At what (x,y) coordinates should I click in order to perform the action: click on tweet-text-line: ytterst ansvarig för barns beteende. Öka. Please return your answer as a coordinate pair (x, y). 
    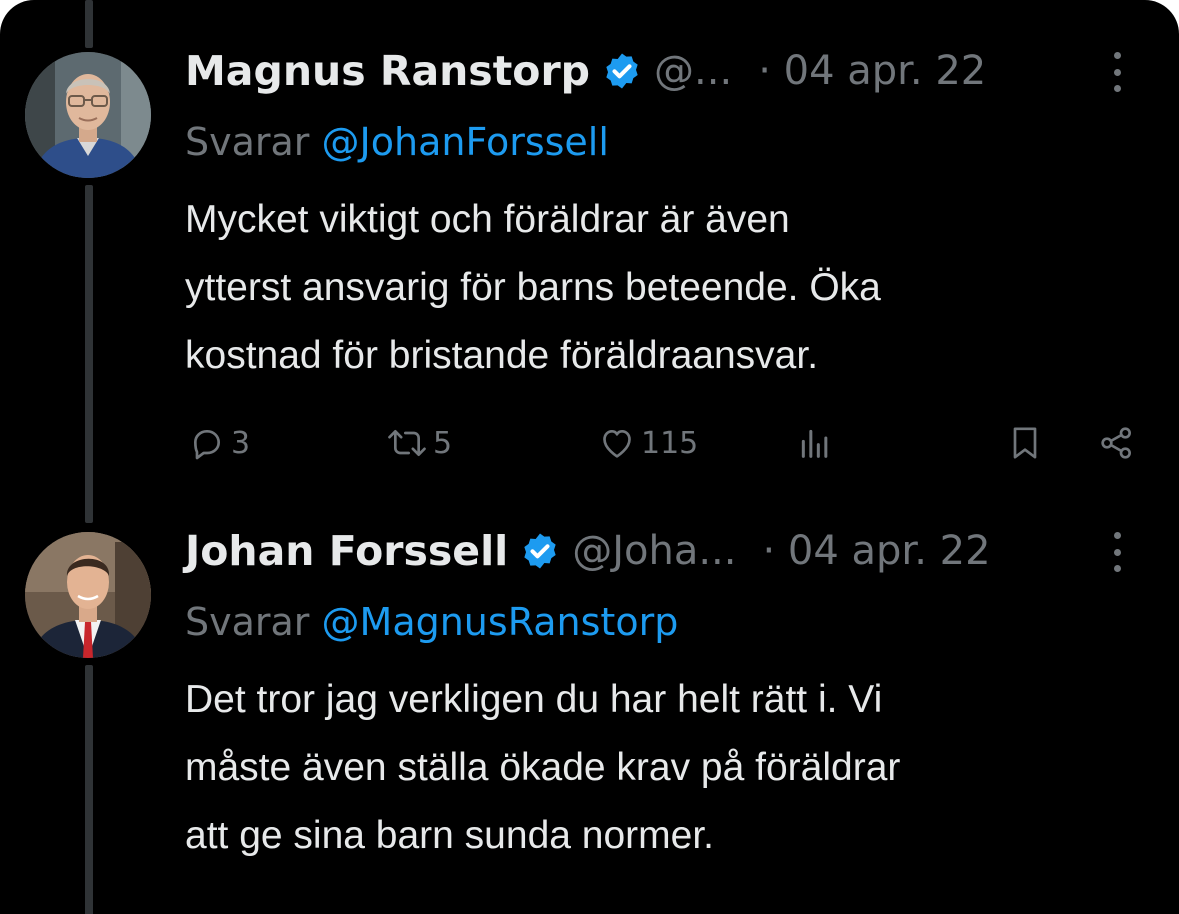
    Looking at the image, I should click on (533, 287).